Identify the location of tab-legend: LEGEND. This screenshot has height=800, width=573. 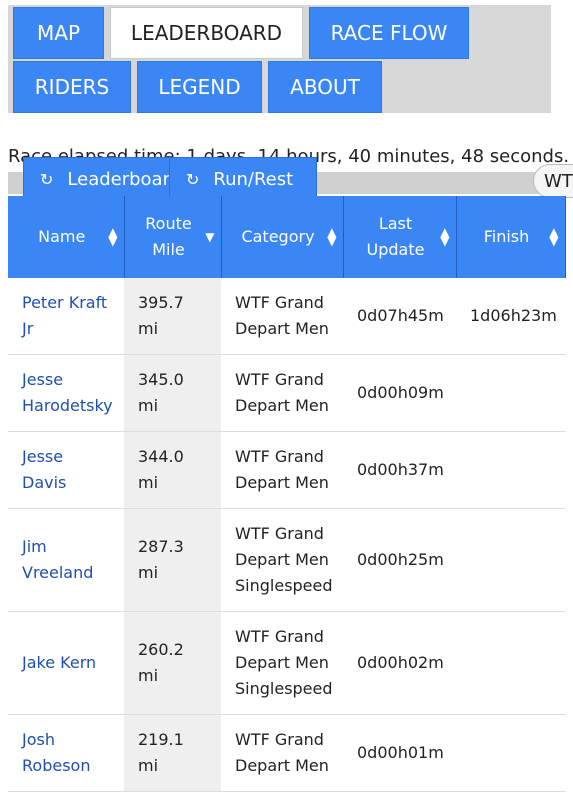
(199, 87).